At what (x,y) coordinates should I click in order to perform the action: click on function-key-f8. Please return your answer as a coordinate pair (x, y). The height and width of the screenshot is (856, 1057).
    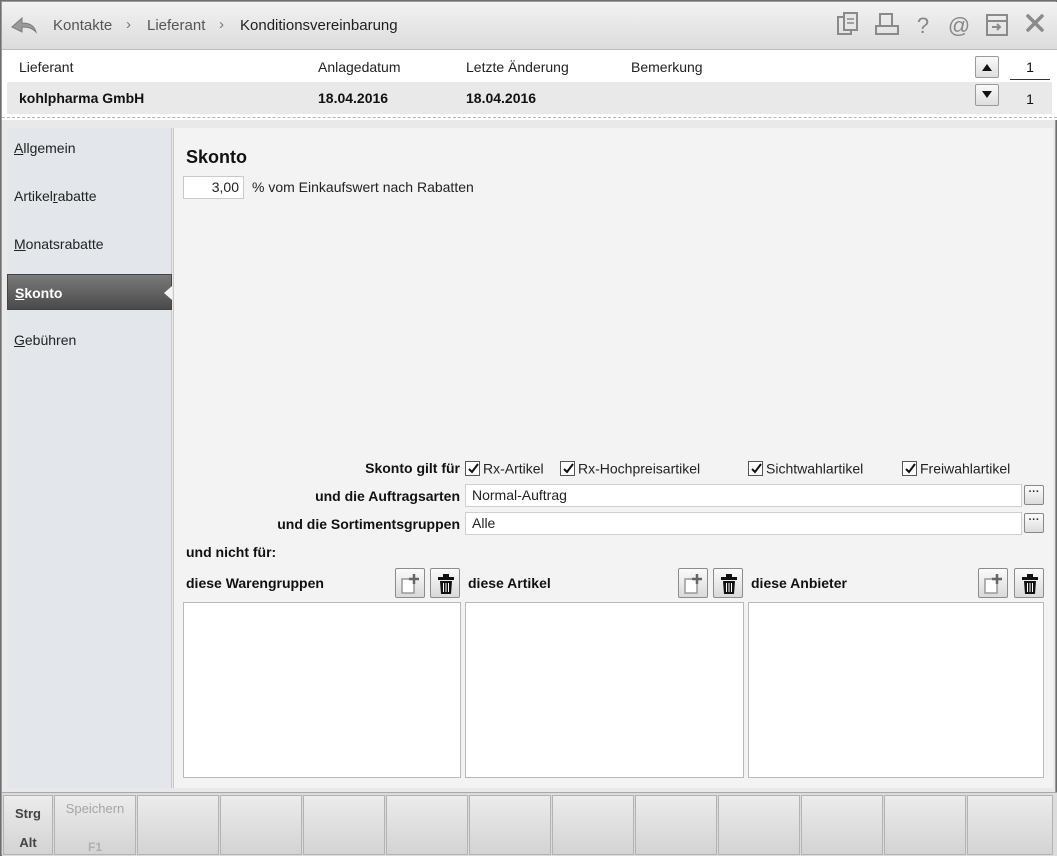
    Looking at the image, I should click on (676, 825).